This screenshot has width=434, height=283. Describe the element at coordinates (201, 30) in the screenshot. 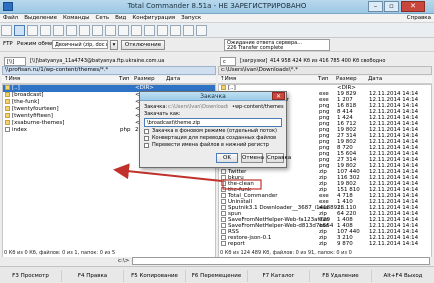

I see `notepad-icon` at that location.